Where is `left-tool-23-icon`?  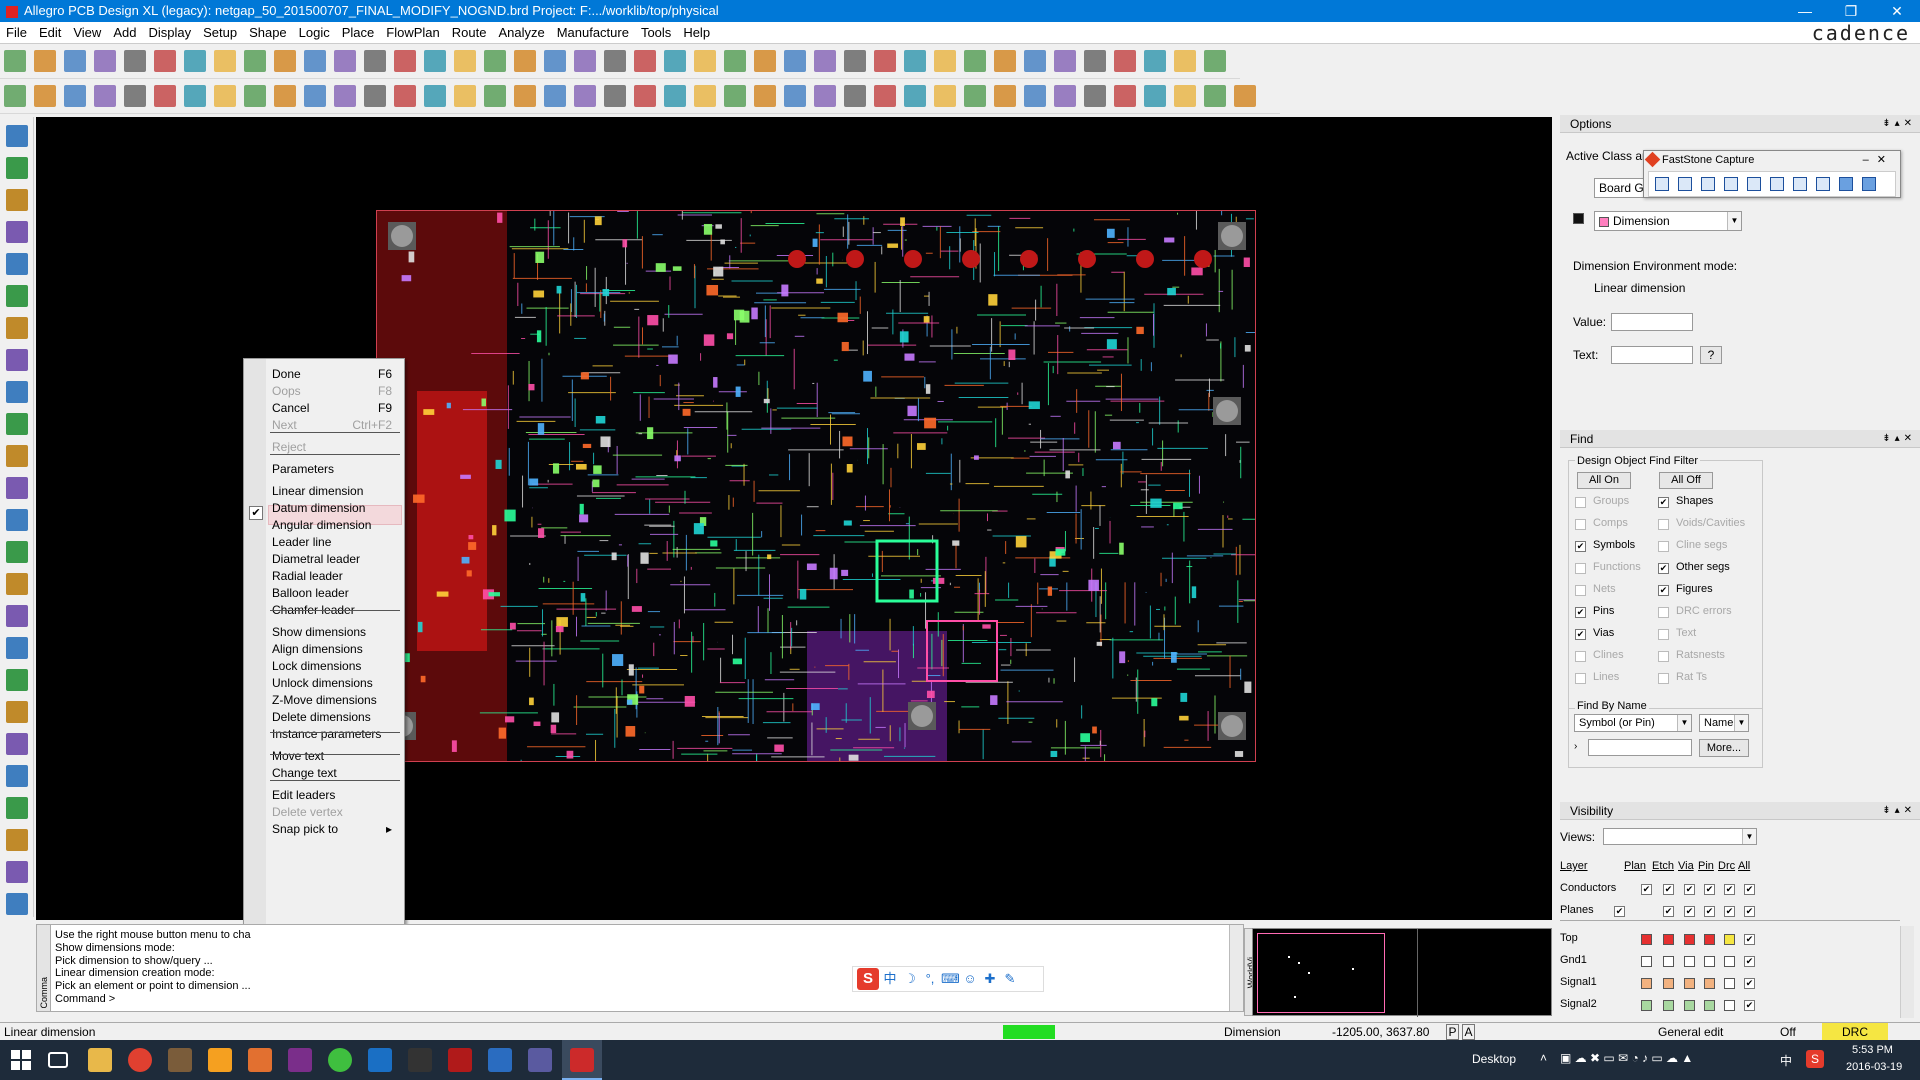 left-tool-23-icon is located at coordinates (17, 840).